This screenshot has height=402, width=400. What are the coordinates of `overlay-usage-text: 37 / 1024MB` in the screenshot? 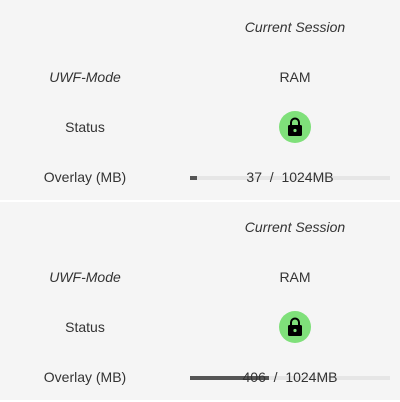 It's located at (290, 177).